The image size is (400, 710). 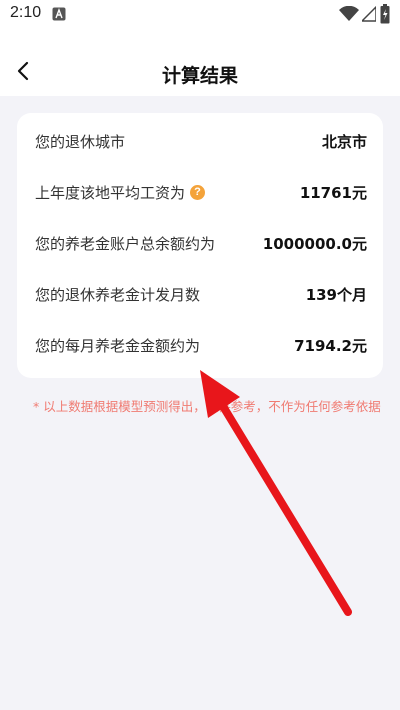 What do you see at coordinates (26, 12) in the screenshot?
I see `status-time: 2:10` at bounding box center [26, 12].